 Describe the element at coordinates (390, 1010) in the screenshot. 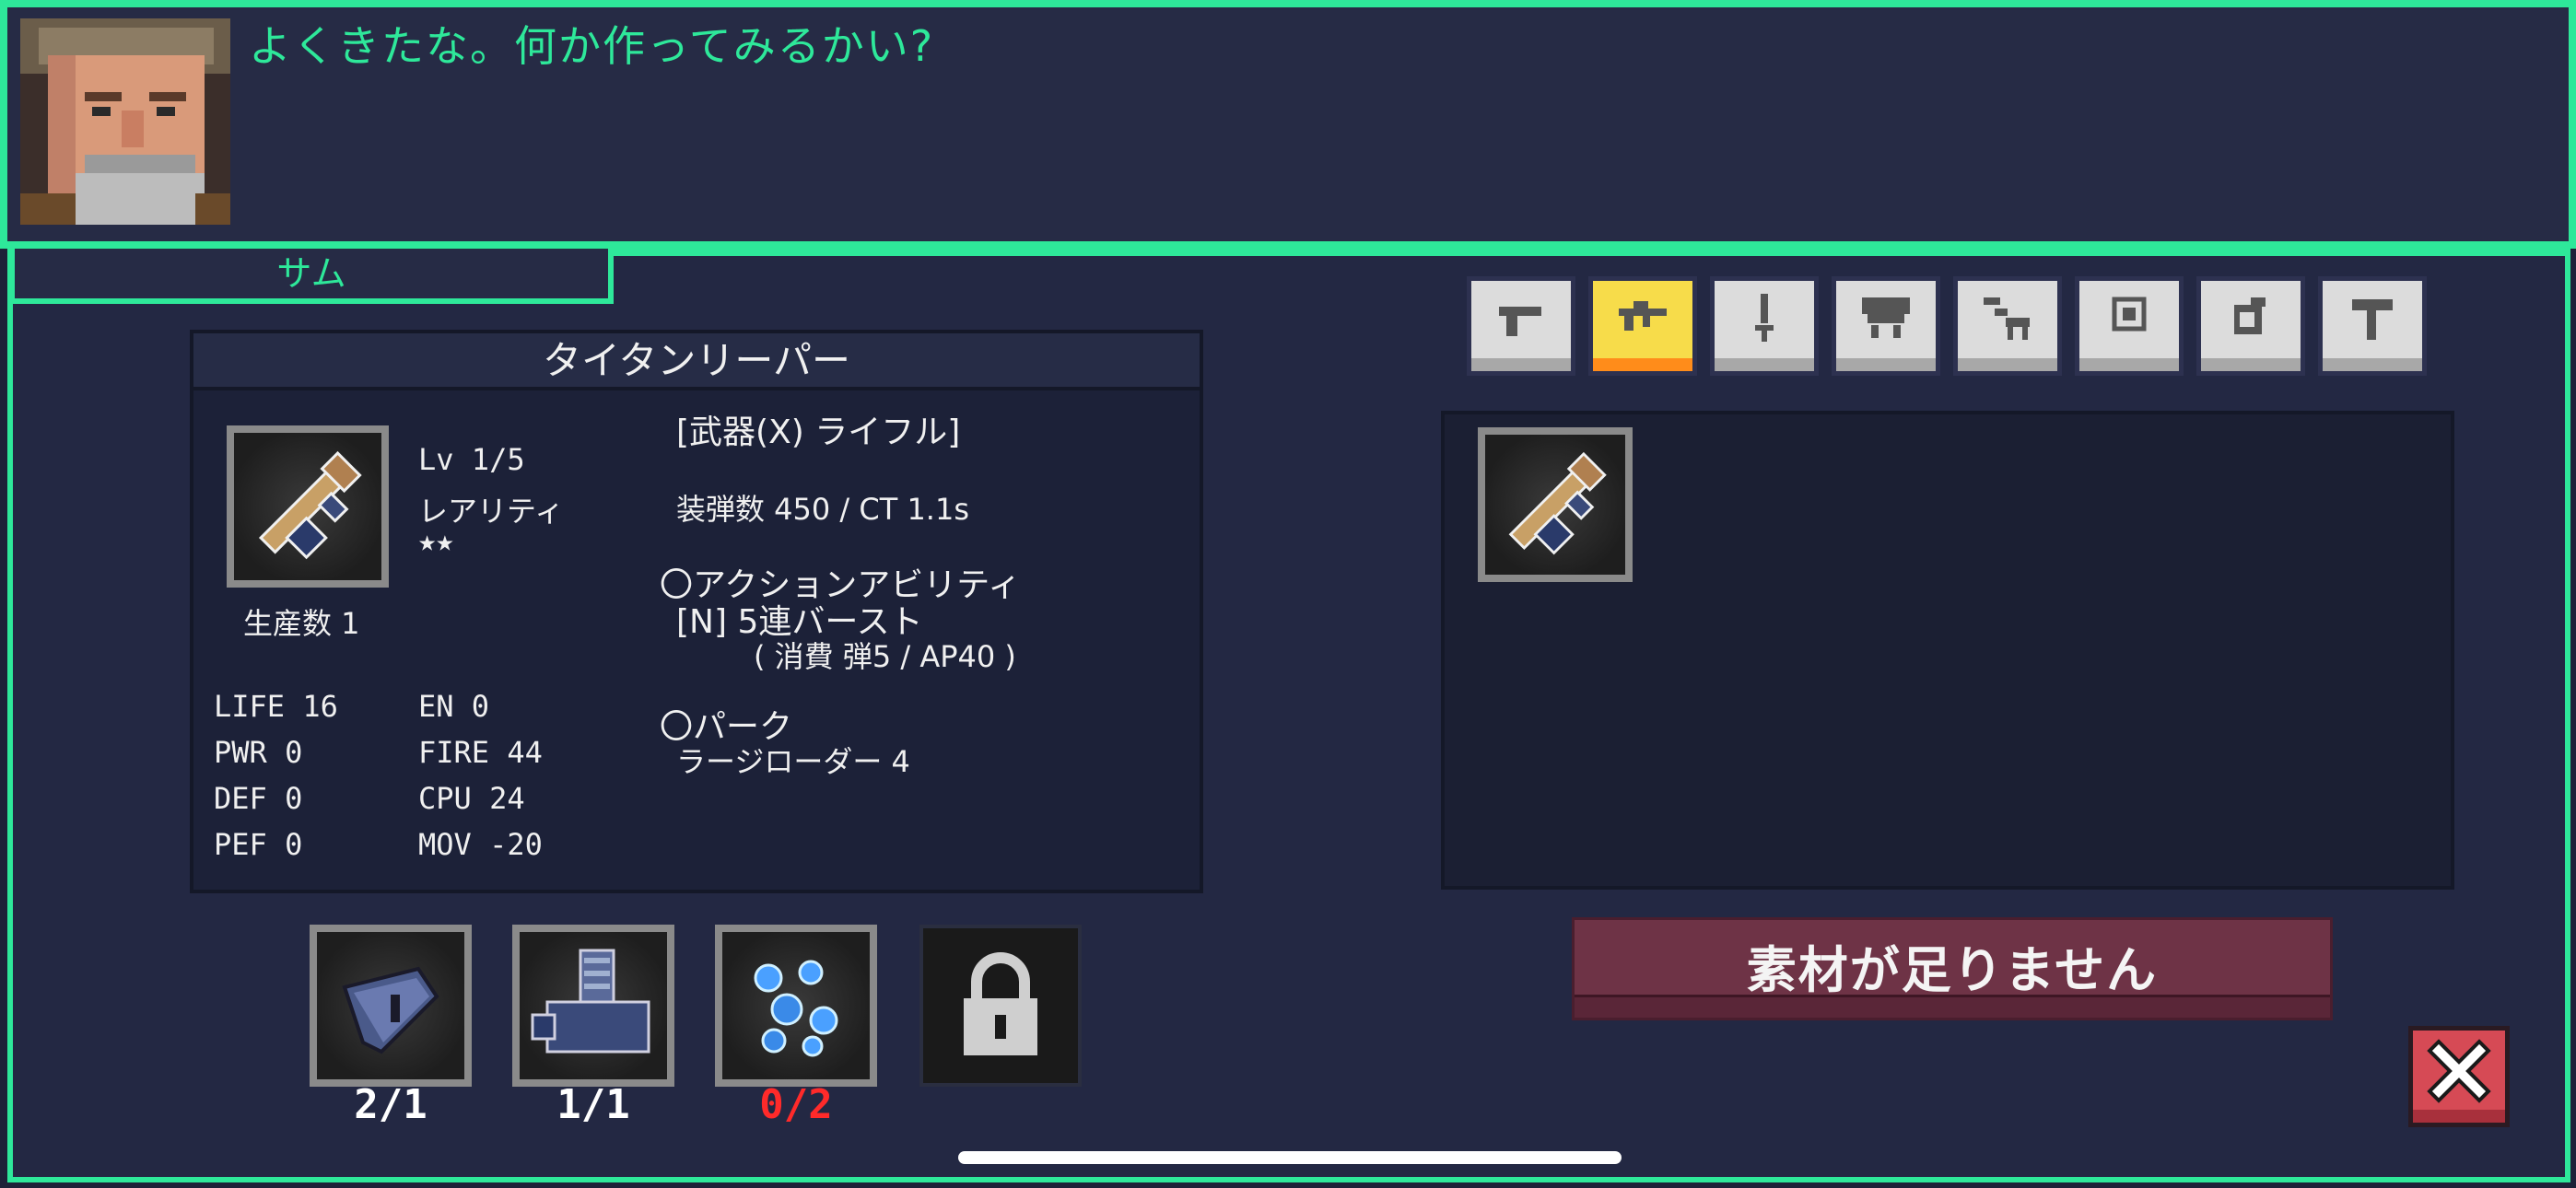

I see `armor-plate-icon` at that location.